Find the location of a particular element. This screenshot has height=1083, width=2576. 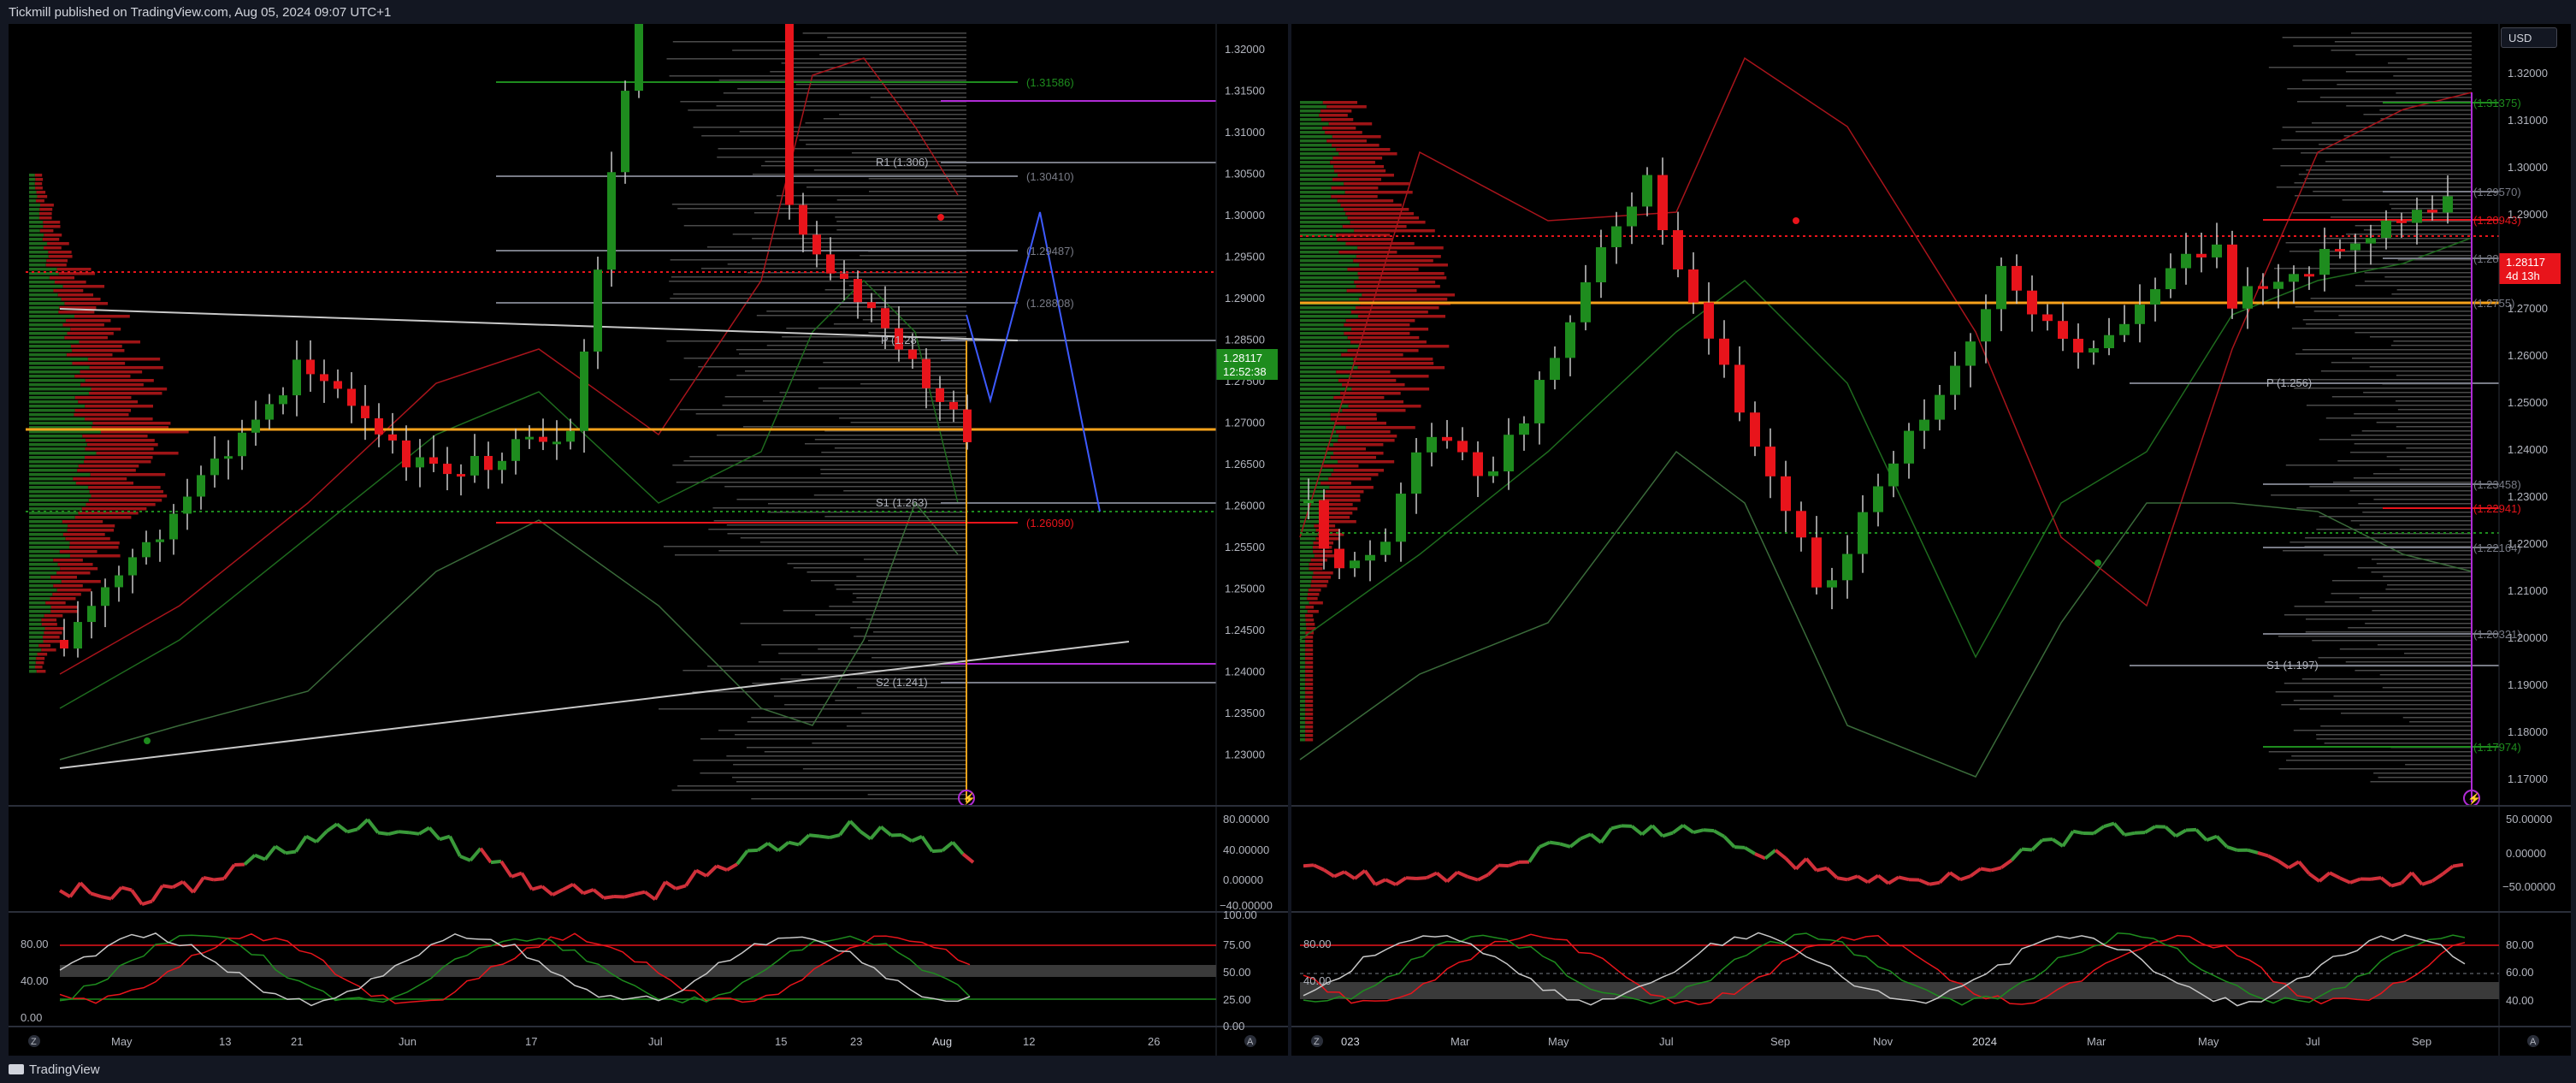

pivot-label: P (1.256) is located at coordinates (2289, 382).